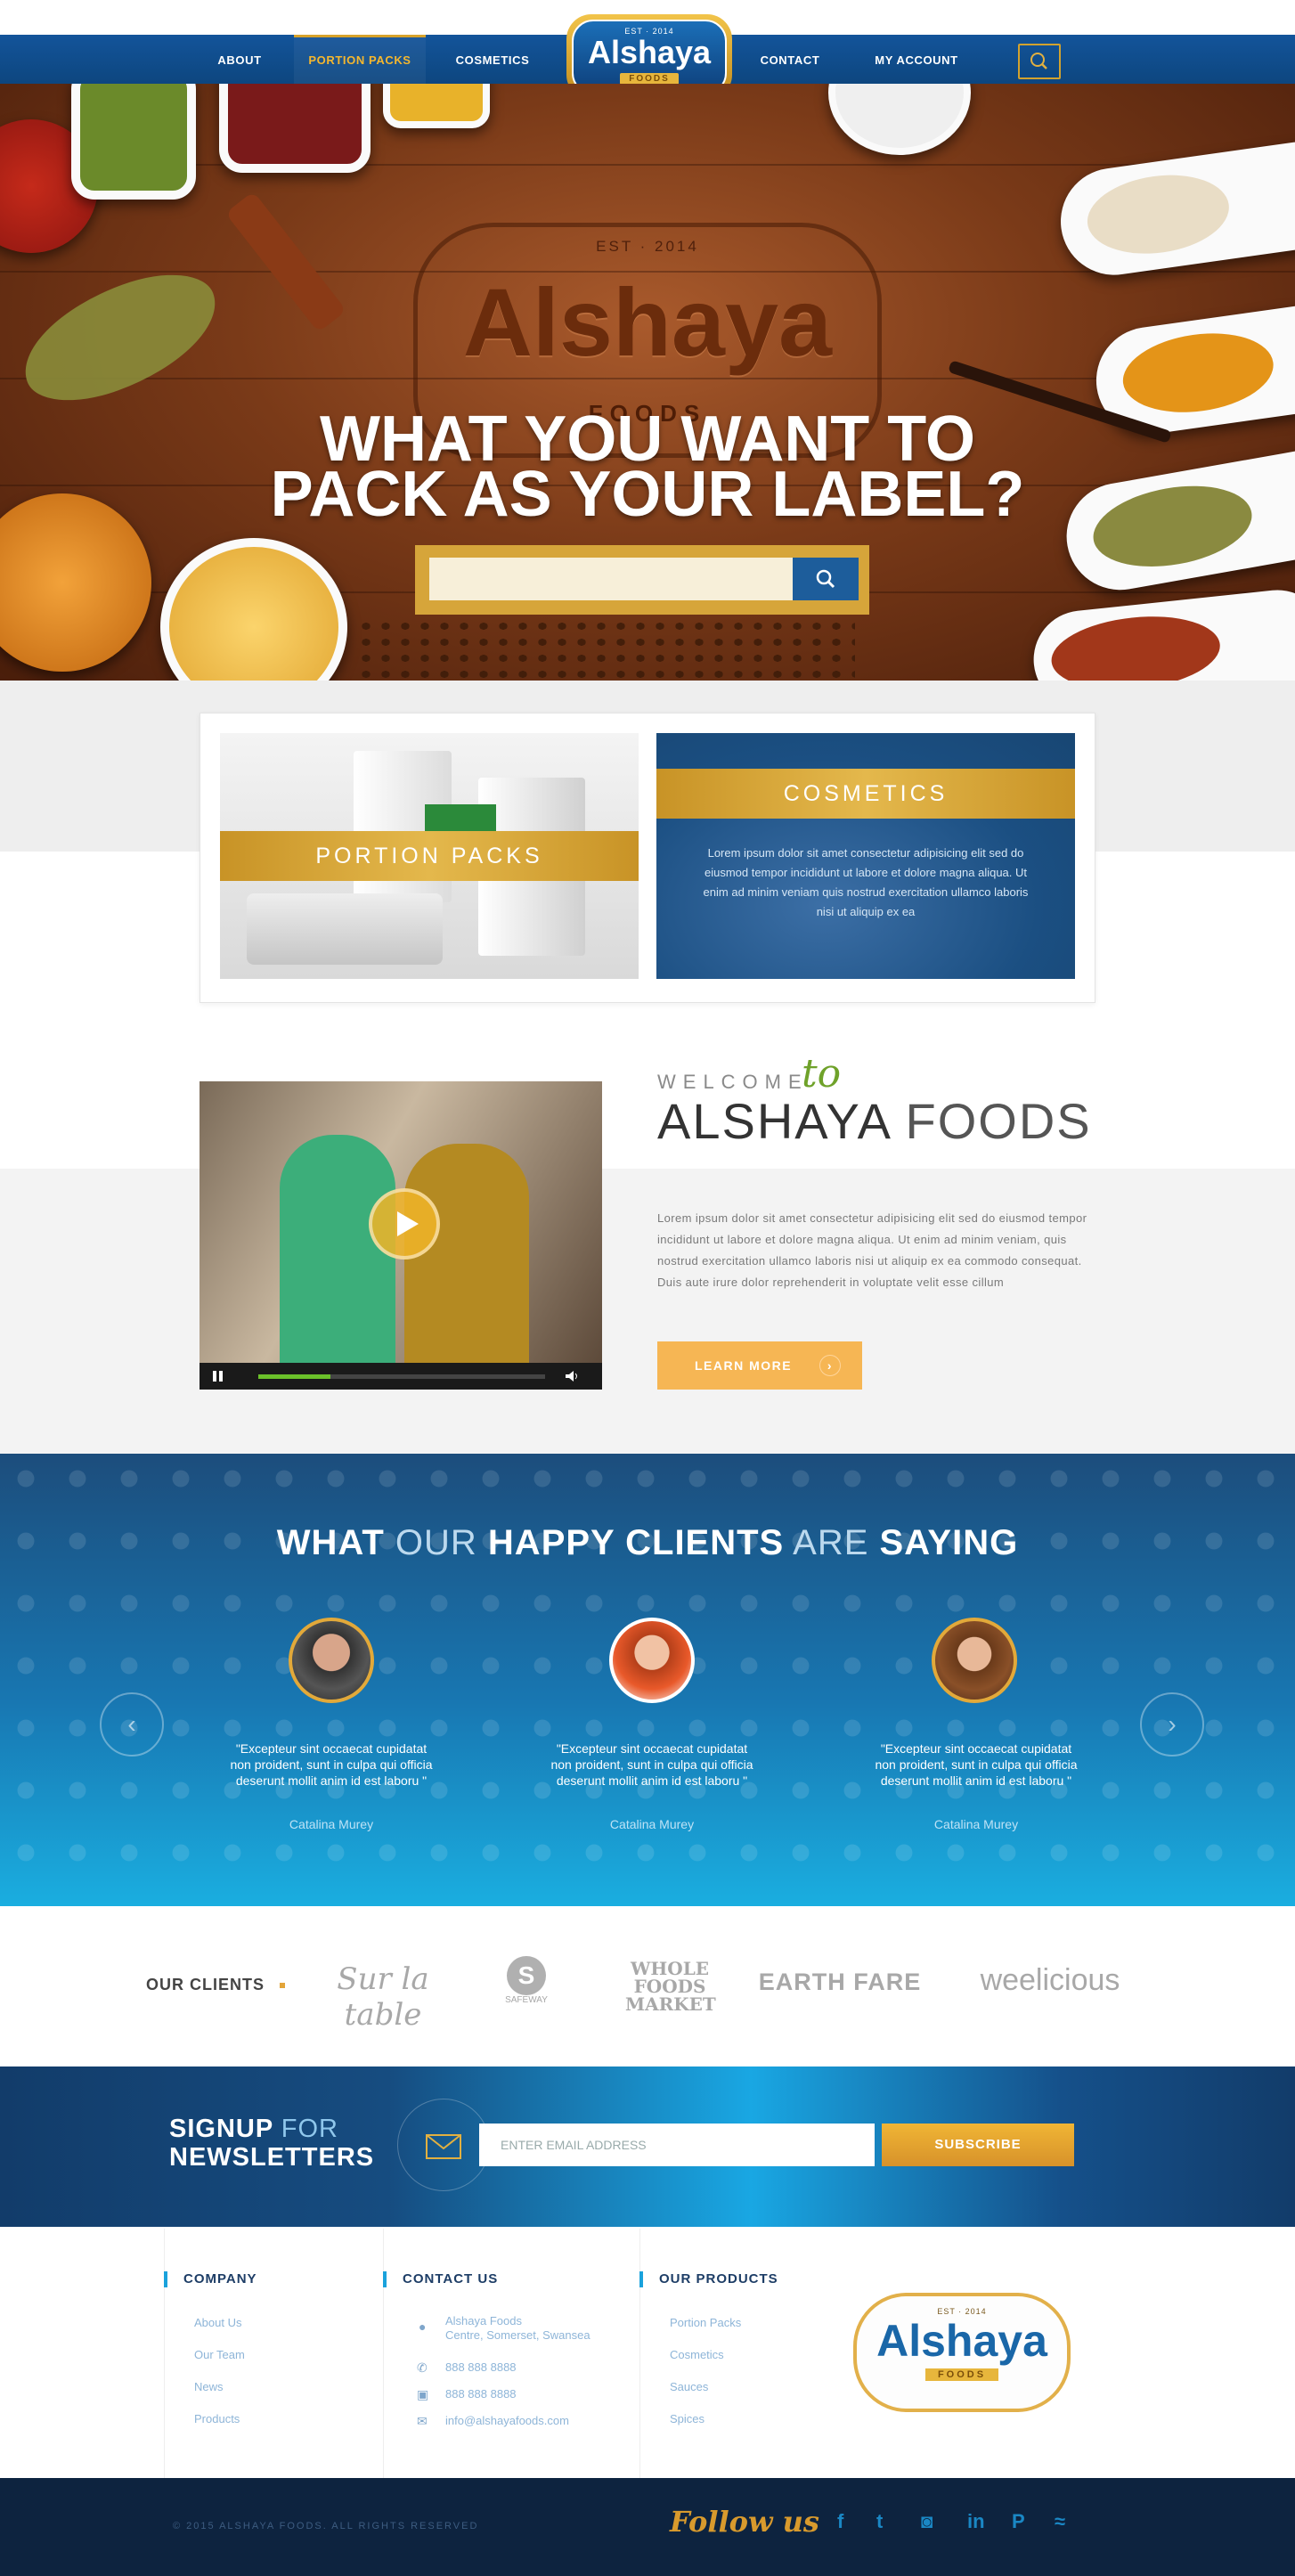 The height and width of the screenshot is (2576, 1295). What do you see at coordinates (572, 1376) in the screenshot?
I see `volume-icon` at bounding box center [572, 1376].